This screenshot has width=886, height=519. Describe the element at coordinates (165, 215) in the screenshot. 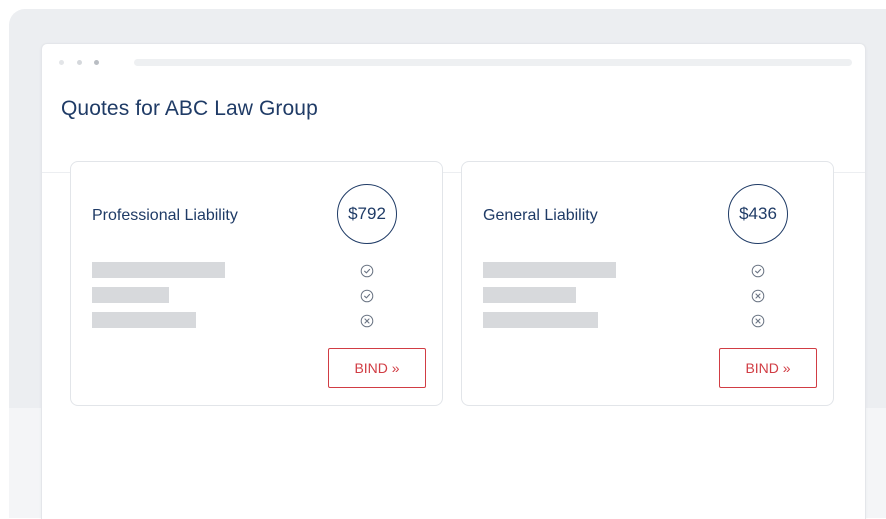

I see `quote-title: Professional Liability` at that location.